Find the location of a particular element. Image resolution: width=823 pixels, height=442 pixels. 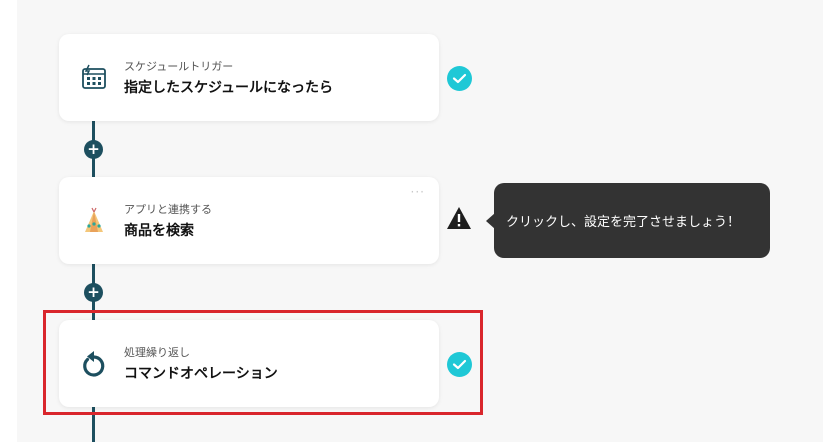

tooltip-text: クリックし、設定を完了させましょう！ is located at coordinates (623, 222).